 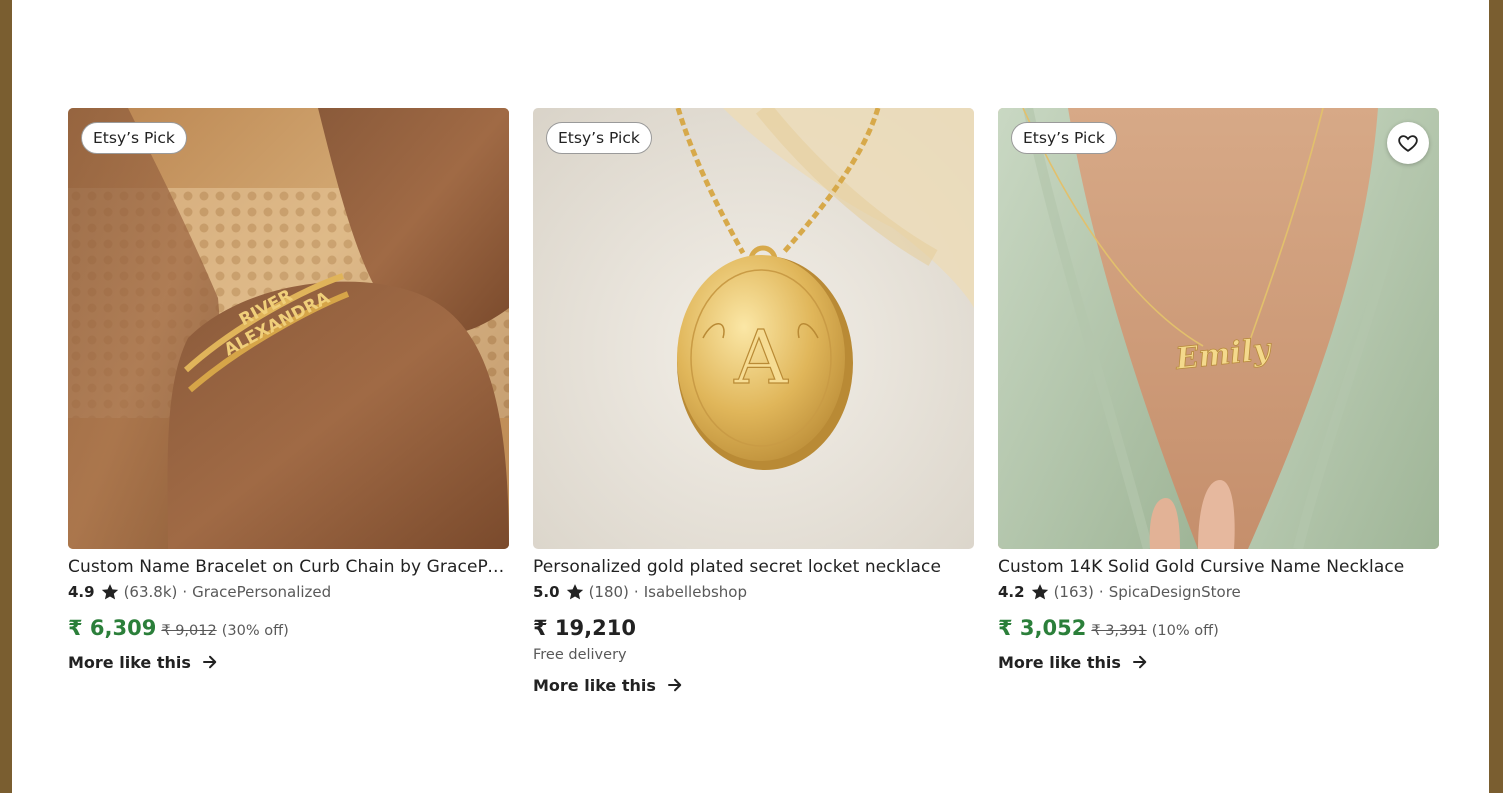 What do you see at coordinates (1175, 592) in the screenshot?
I see `shop-name: SpicaDesignStore` at bounding box center [1175, 592].